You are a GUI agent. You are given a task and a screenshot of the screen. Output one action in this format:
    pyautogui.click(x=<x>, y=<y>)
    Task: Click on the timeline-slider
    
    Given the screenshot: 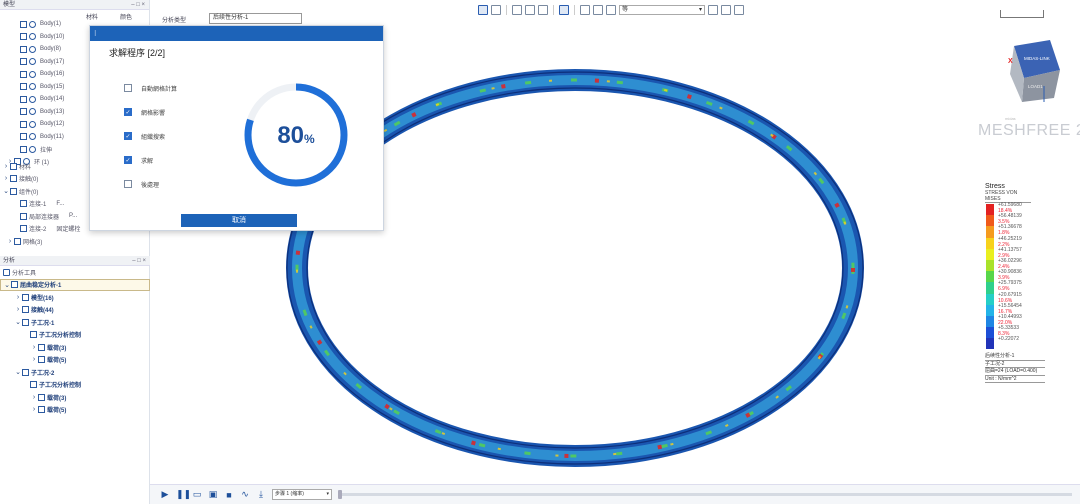 What is the action you would take?
    pyautogui.click(x=705, y=494)
    